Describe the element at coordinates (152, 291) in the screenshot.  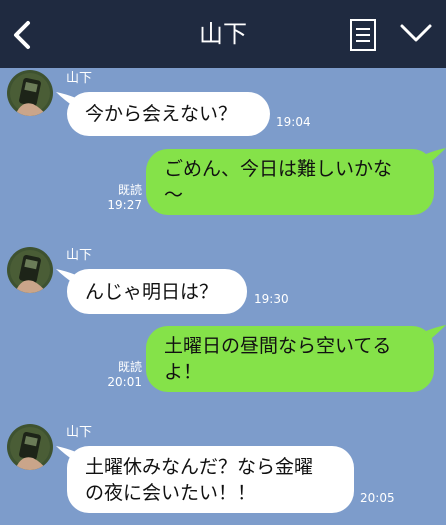
I see `message-text: んじゃ明日は？` at that location.